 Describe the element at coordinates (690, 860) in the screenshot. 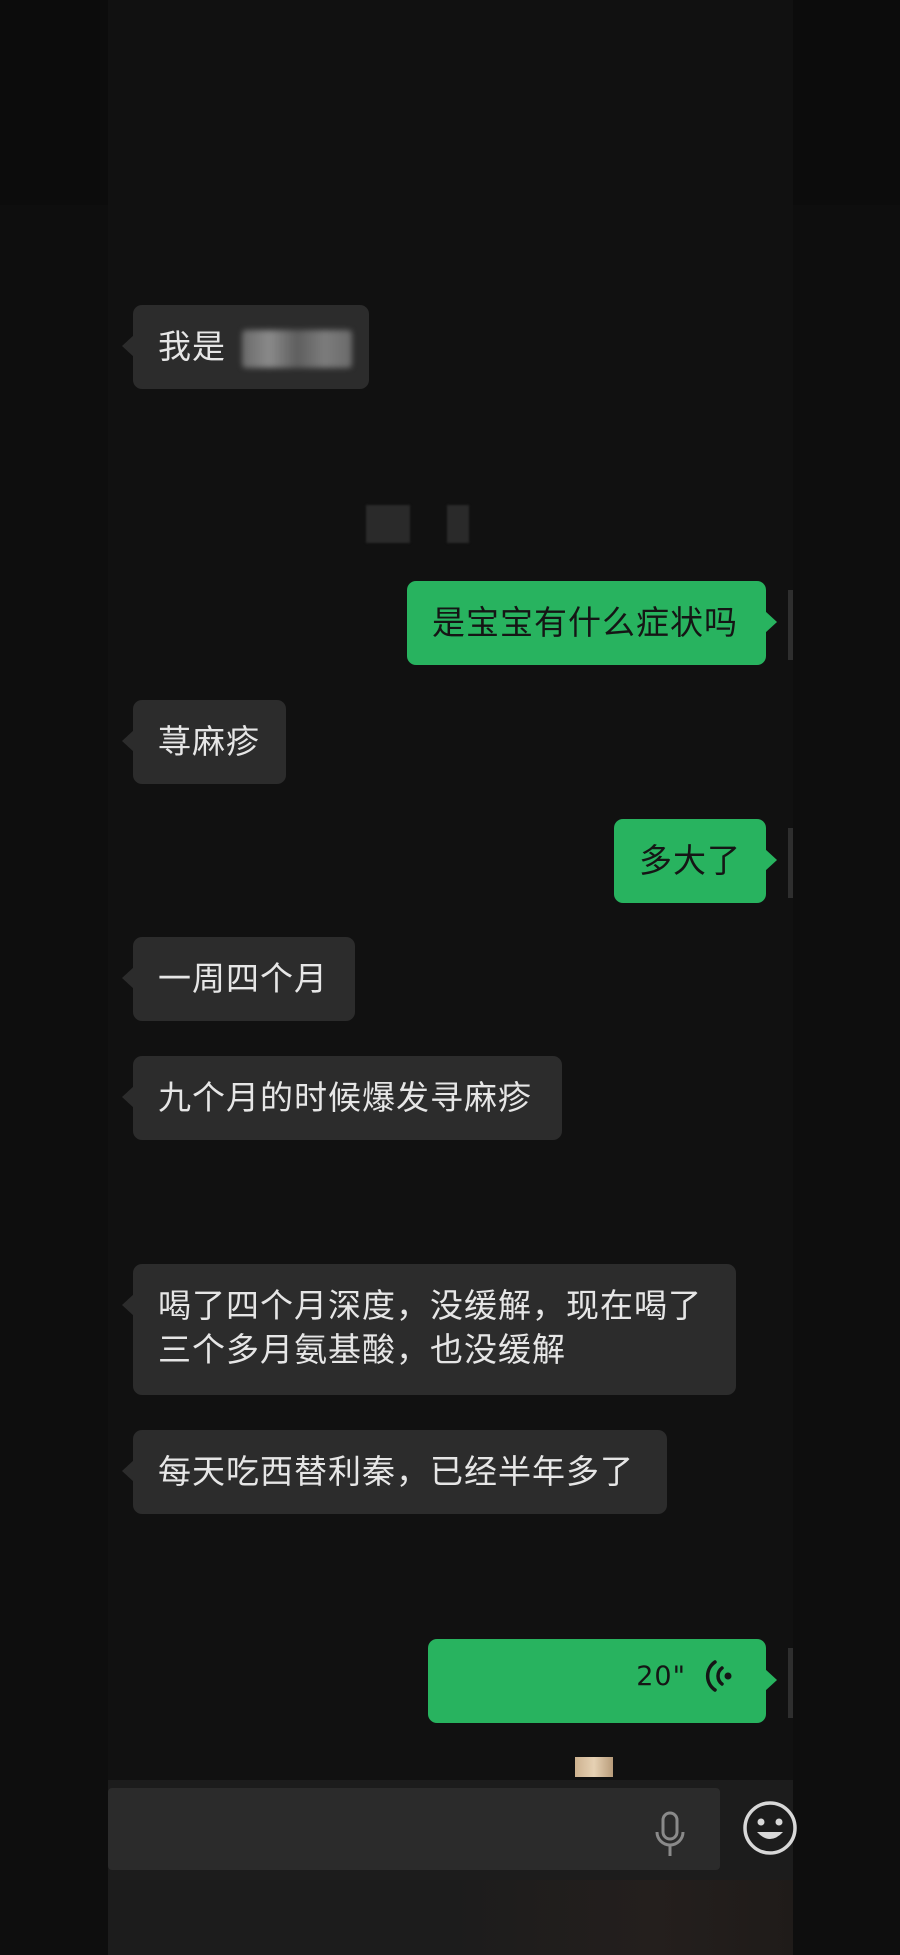

I see `message-text: 多大了` at that location.